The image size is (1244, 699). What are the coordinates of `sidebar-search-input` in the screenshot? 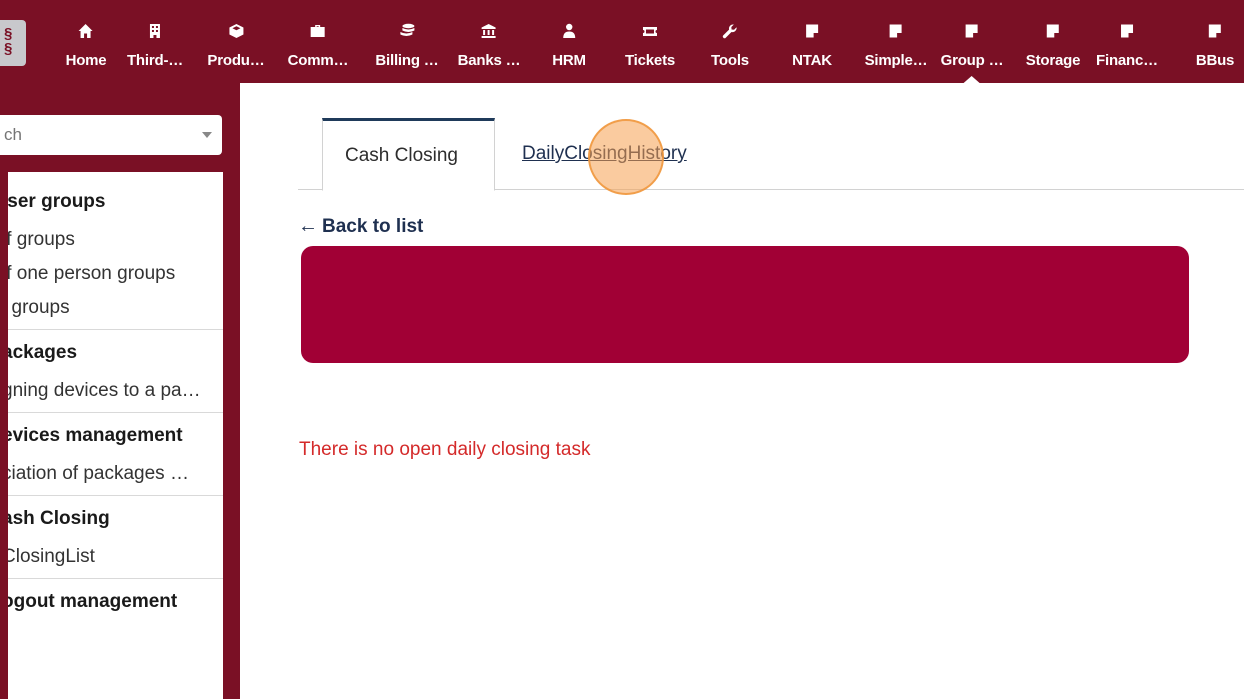 It's located at (89, 135).